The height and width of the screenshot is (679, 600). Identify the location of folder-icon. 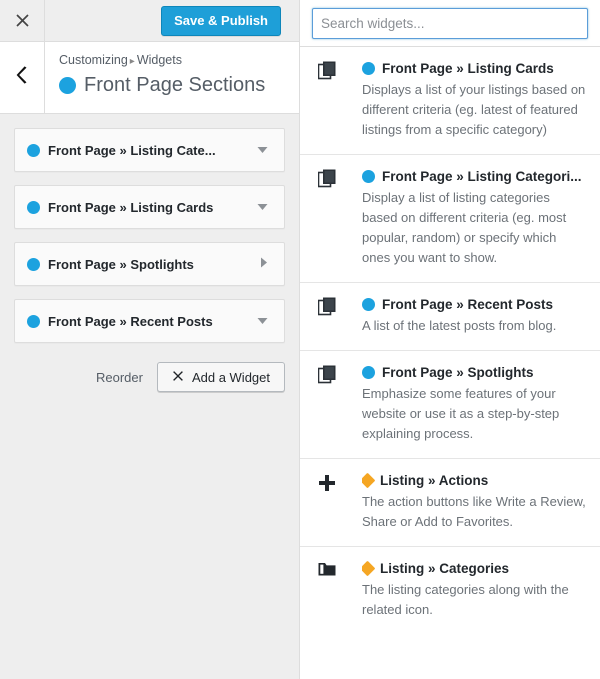
(340, 589).